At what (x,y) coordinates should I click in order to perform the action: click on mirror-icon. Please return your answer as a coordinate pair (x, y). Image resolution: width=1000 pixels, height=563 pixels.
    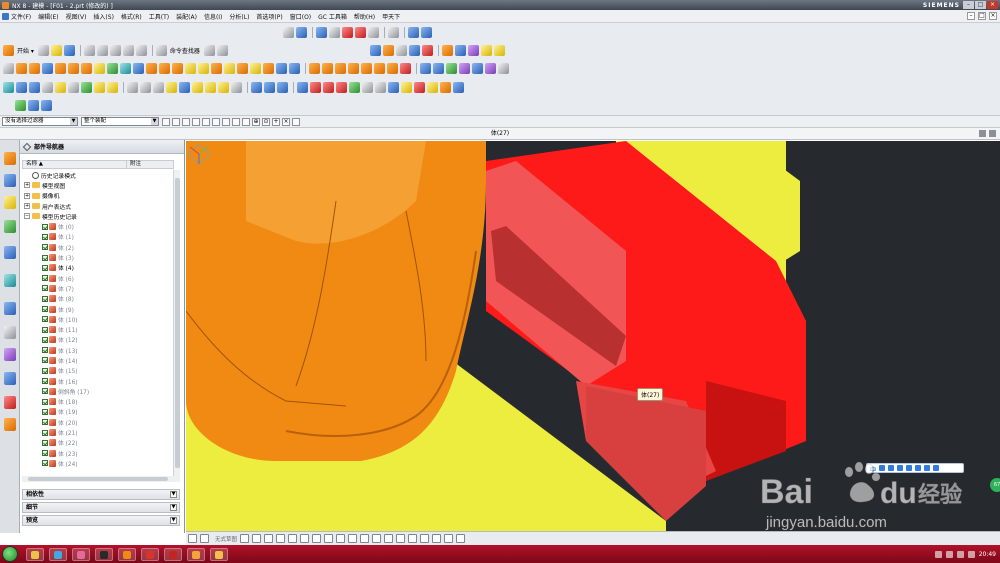
    Looking at the image, I should click on (281, 68).